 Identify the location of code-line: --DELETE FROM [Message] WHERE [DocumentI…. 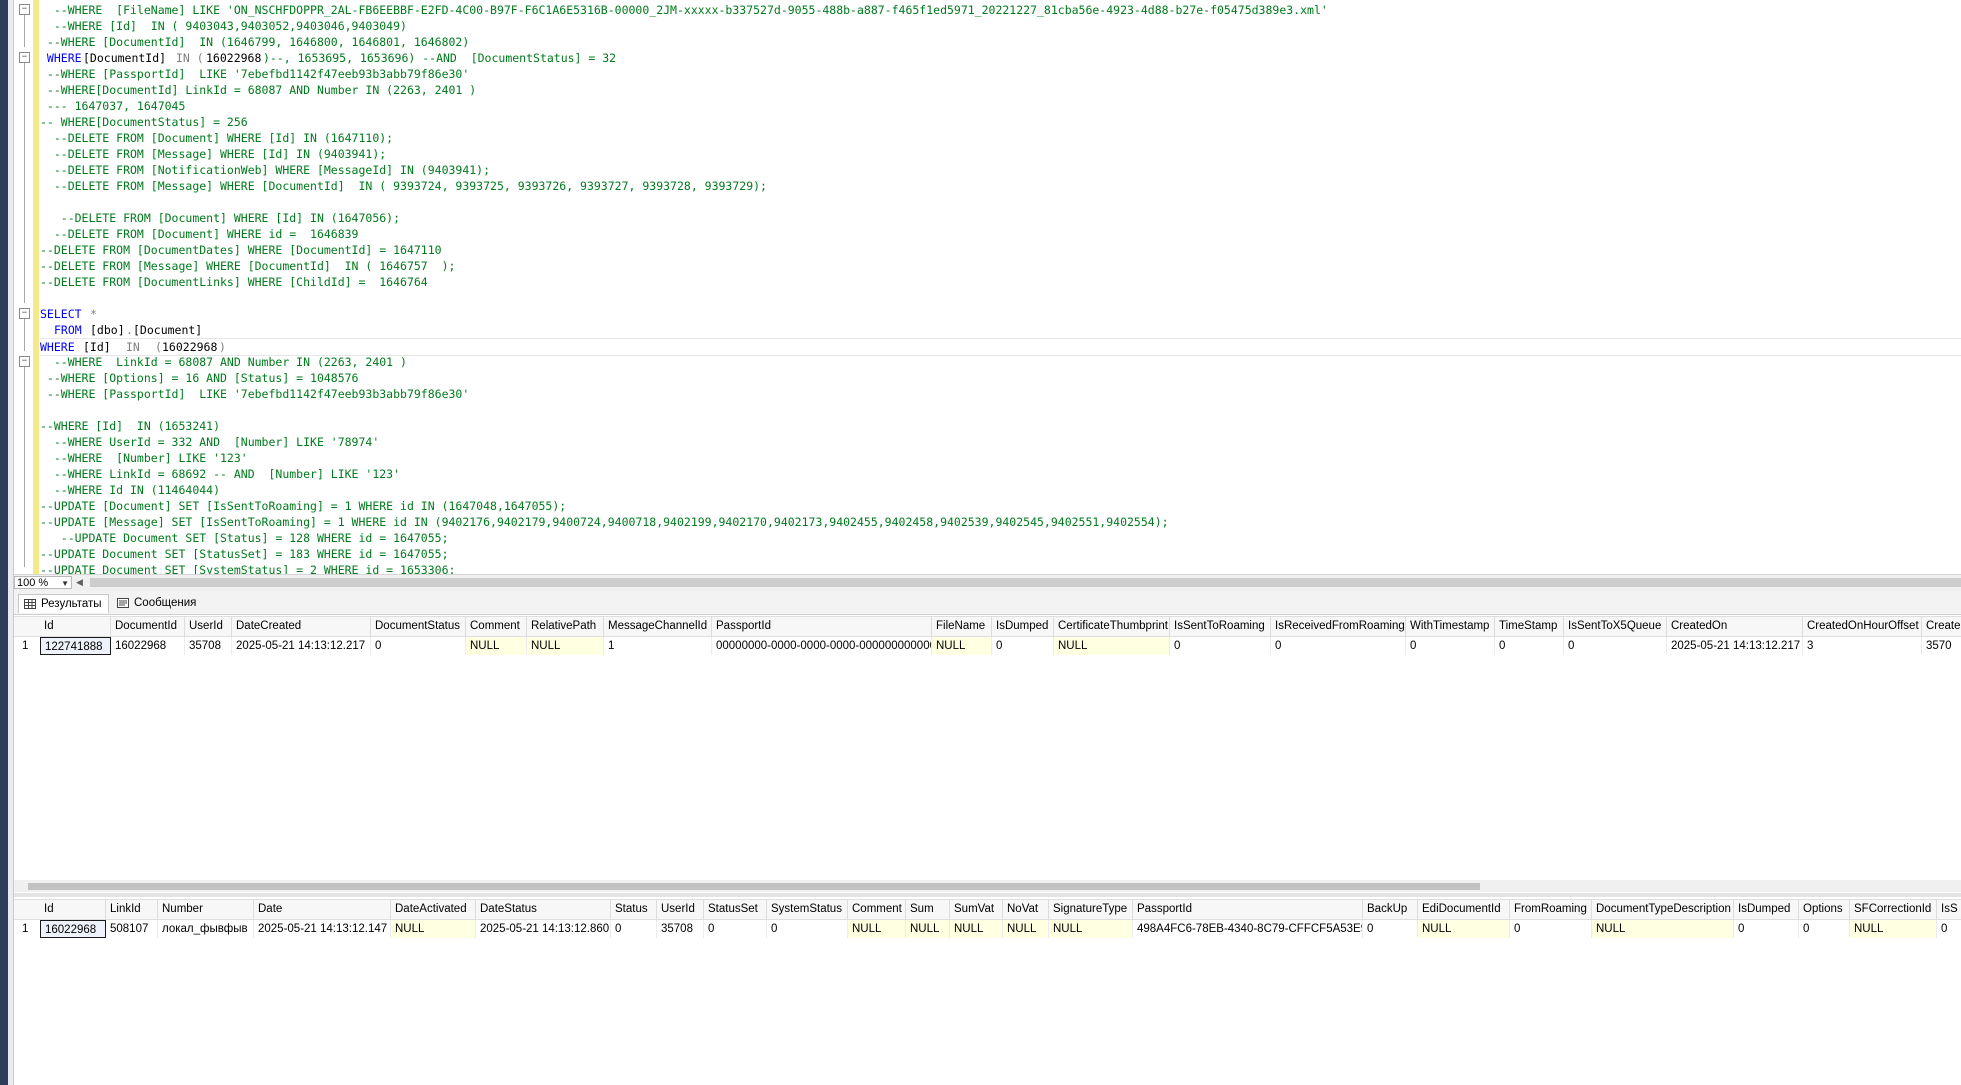
(1000, 186).